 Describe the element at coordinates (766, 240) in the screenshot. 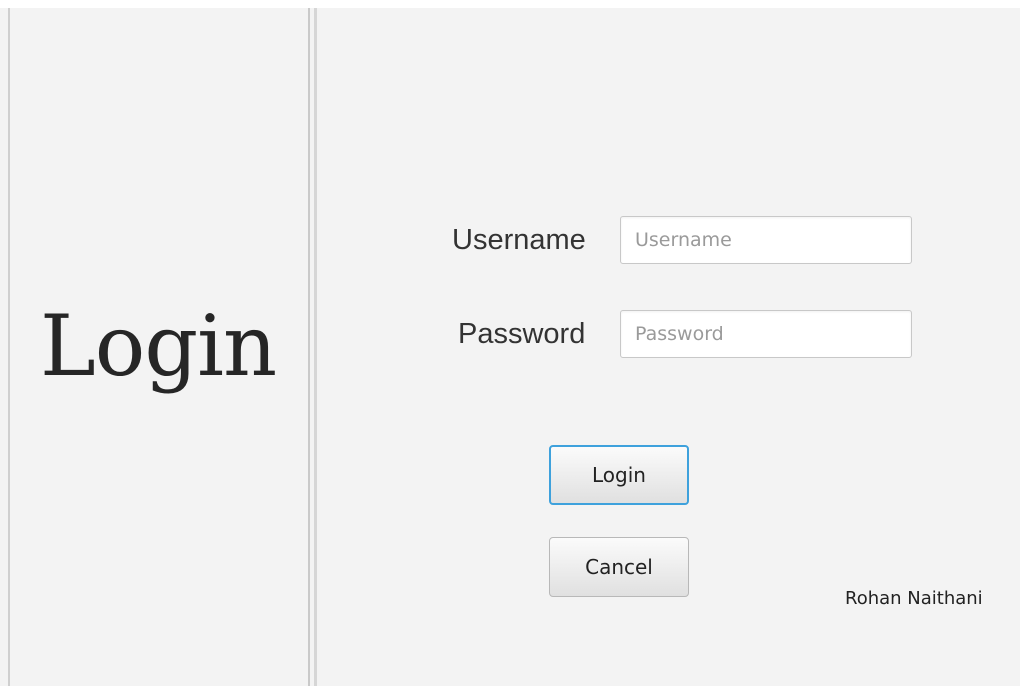

I see `username-input` at that location.